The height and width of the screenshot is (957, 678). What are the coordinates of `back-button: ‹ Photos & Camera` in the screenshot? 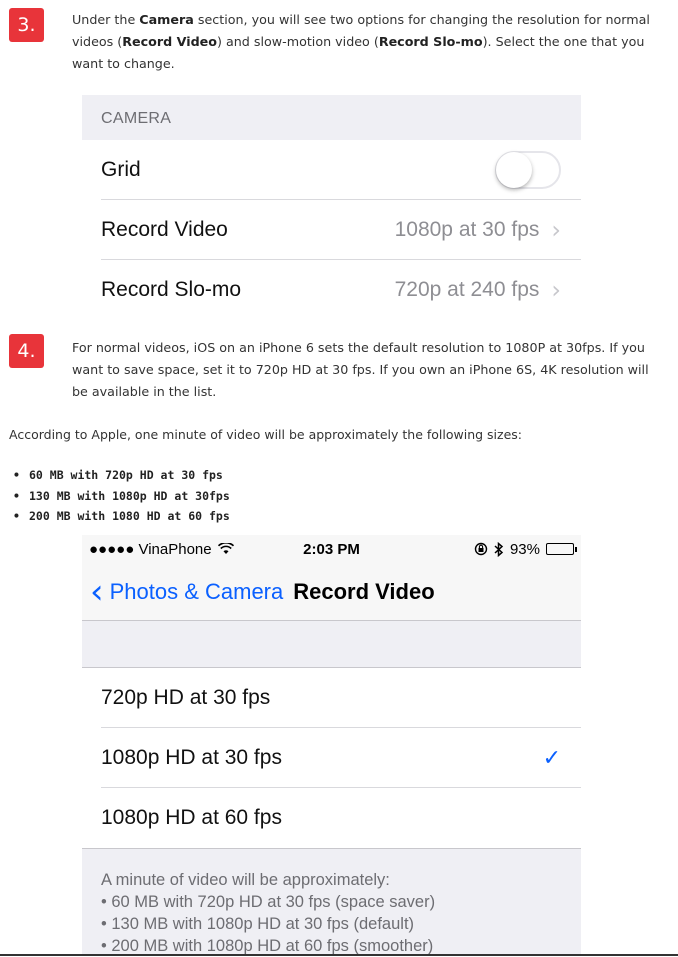 It's located at (186, 592).